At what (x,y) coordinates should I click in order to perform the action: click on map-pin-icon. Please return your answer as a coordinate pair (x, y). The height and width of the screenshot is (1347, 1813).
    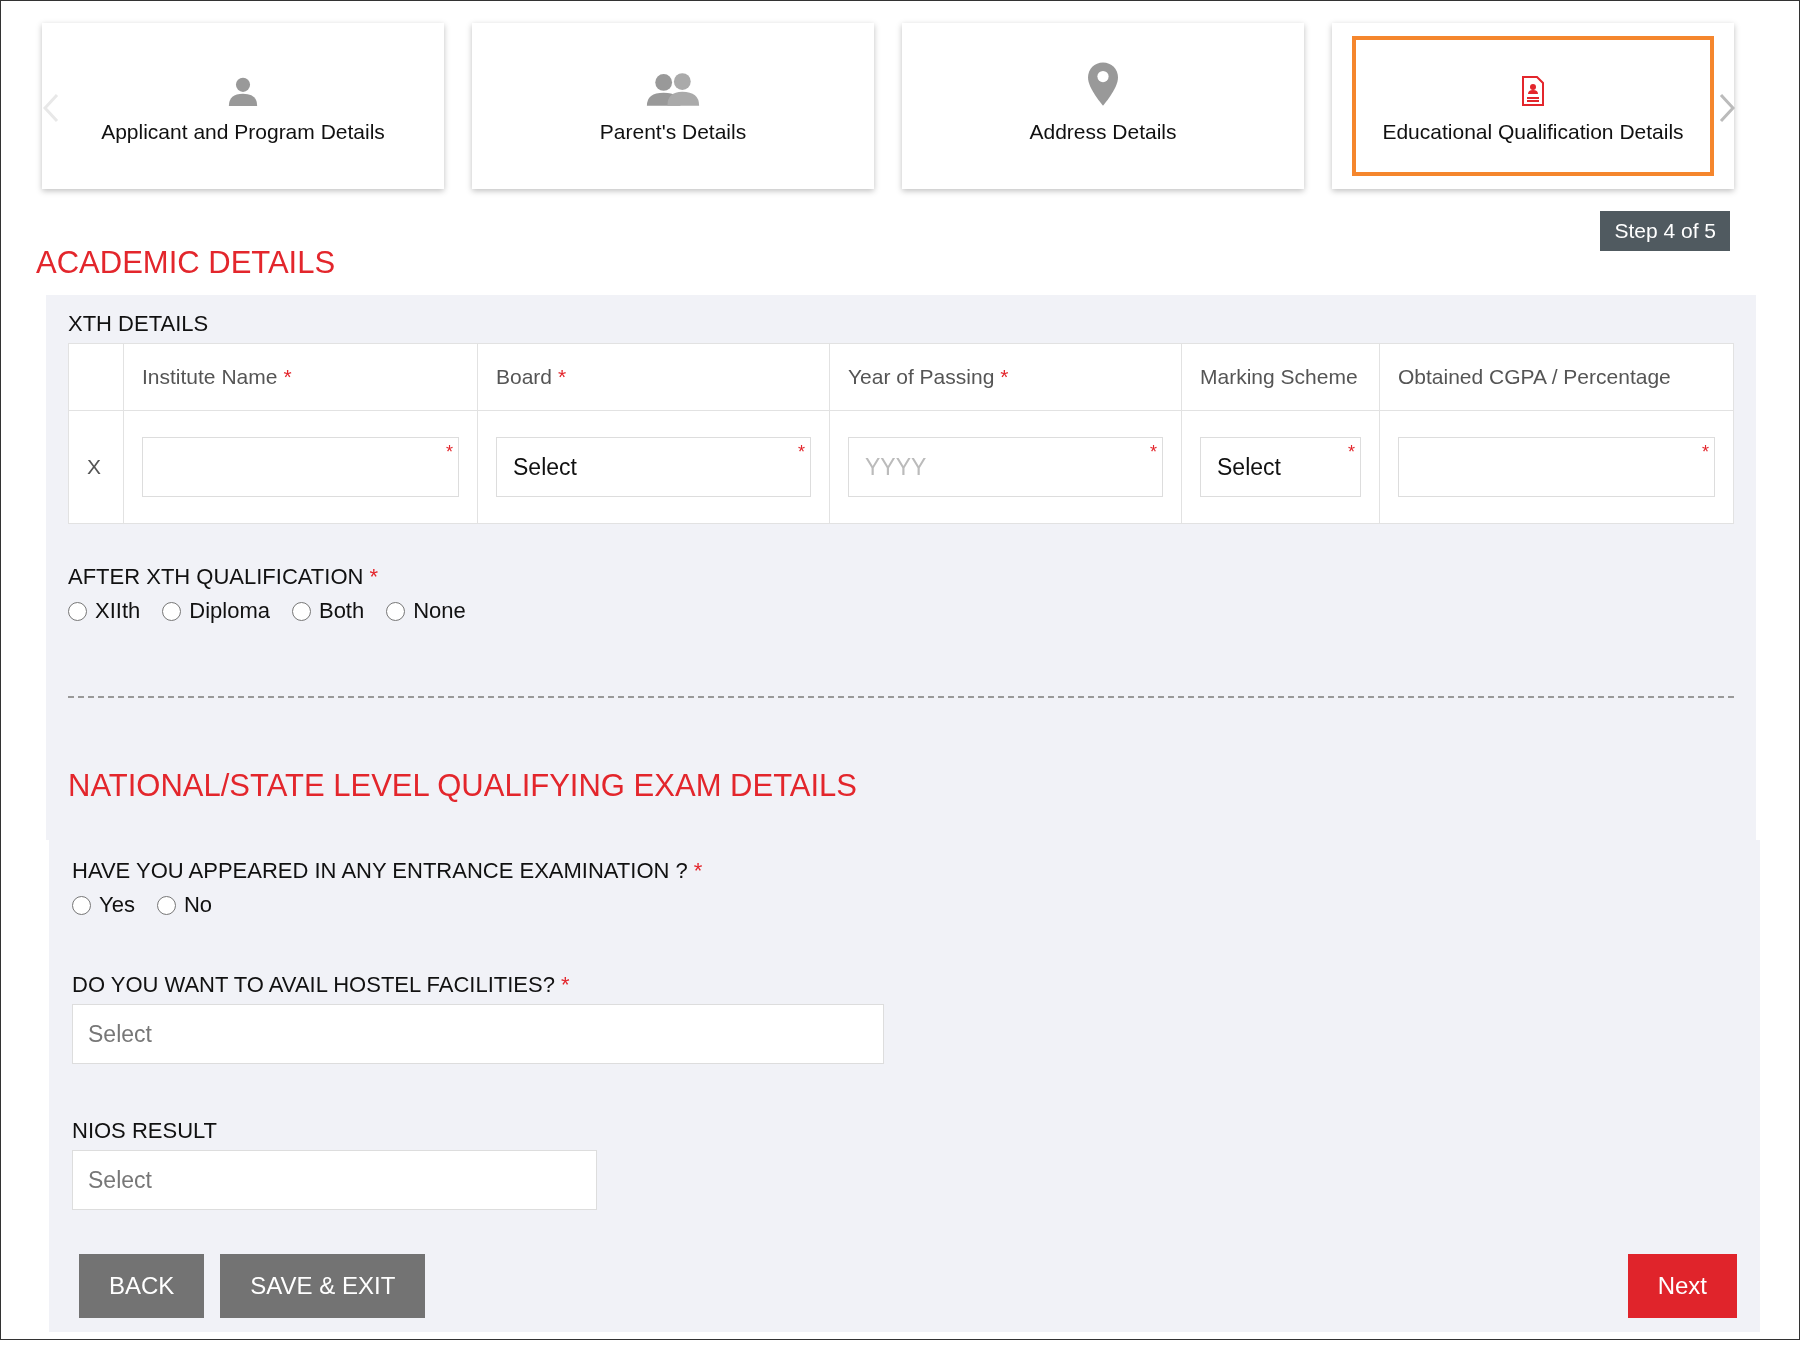
    Looking at the image, I should click on (1103, 84).